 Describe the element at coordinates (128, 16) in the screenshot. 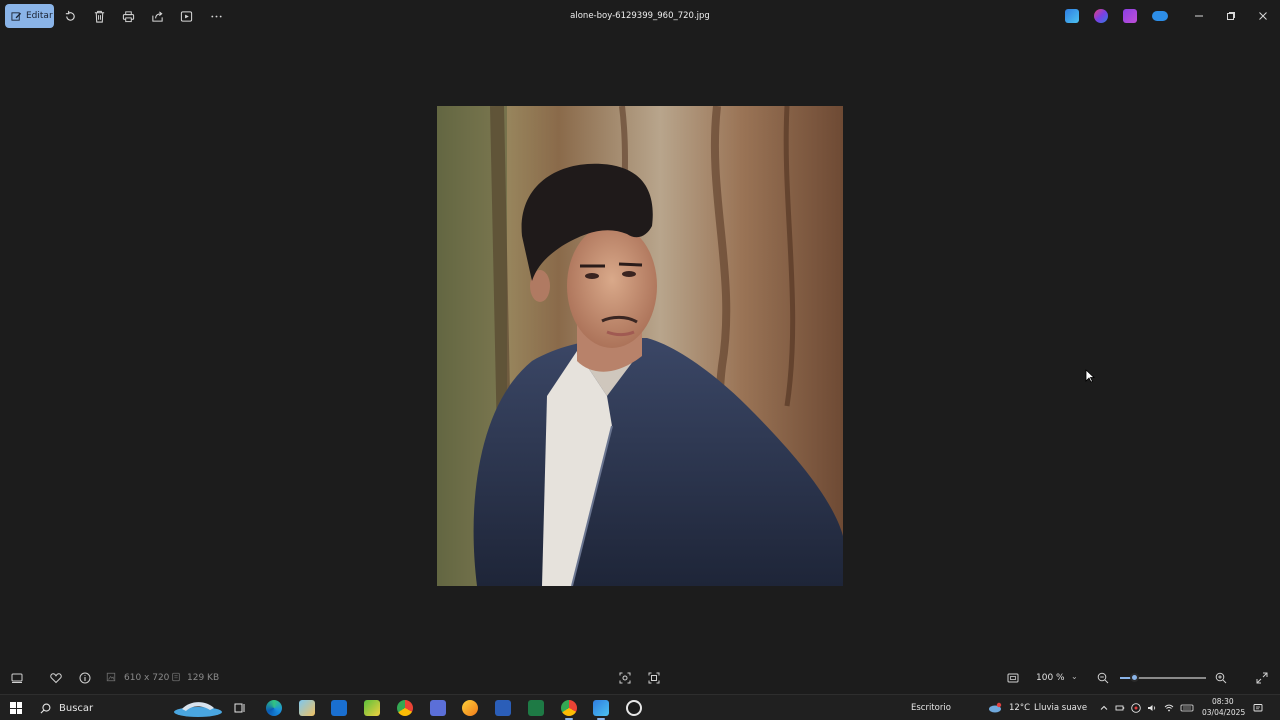

I see `print-icon` at that location.